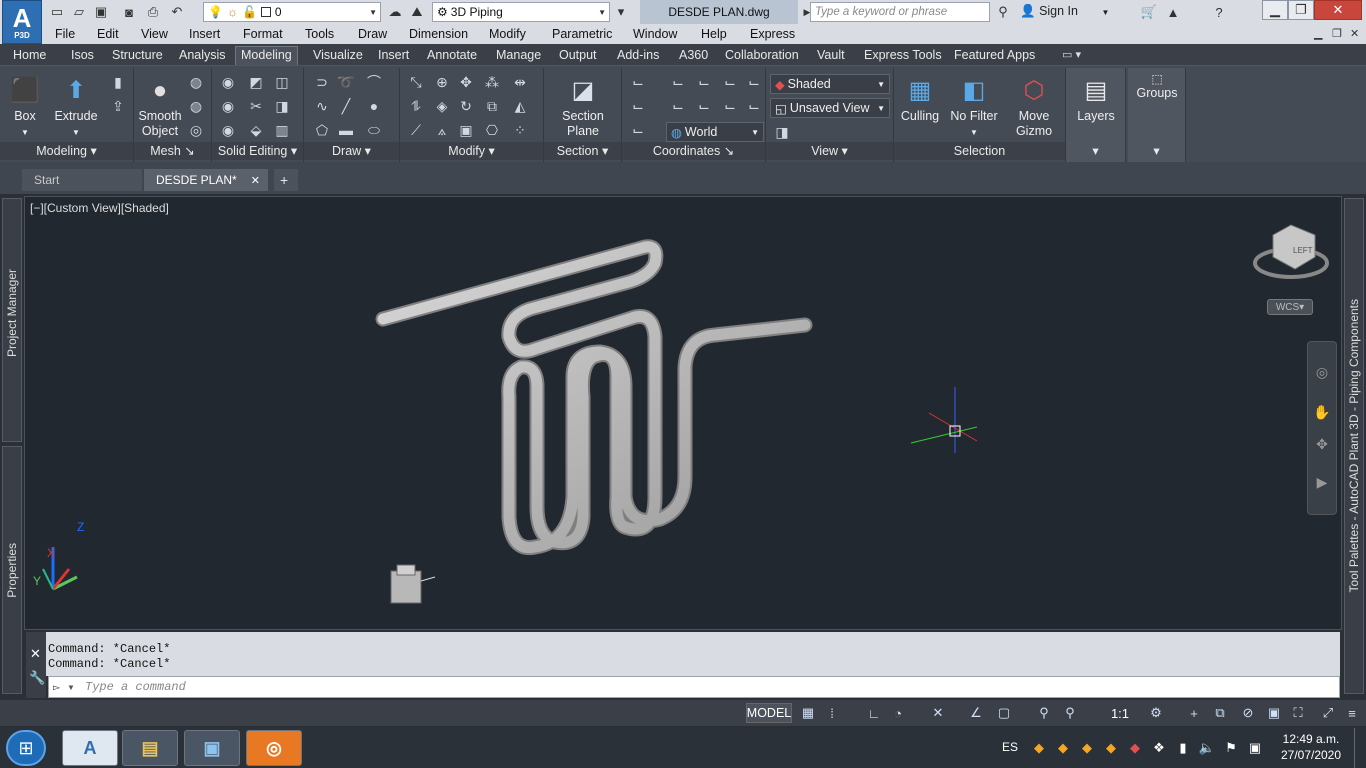  What do you see at coordinates (196, 130) in the screenshot?
I see `mesh-refine-icon: ◎` at bounding box center [196, 130].